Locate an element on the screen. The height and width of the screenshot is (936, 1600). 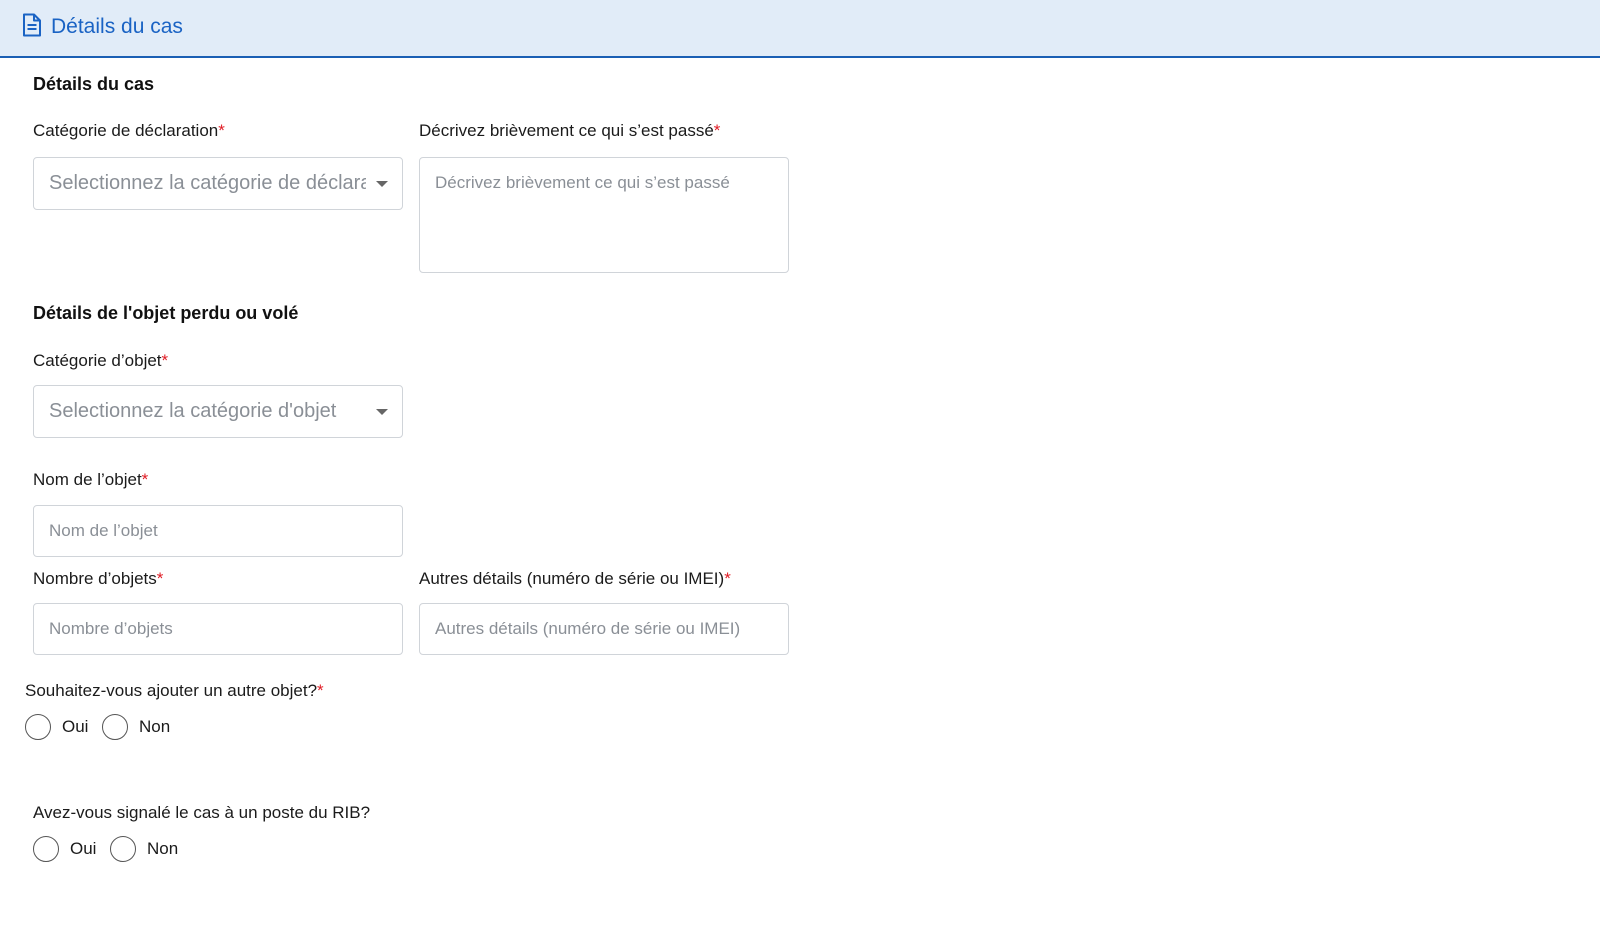
object-category-select: Selectionnez la catégorie d'objet is located at coordinates (218, 411).